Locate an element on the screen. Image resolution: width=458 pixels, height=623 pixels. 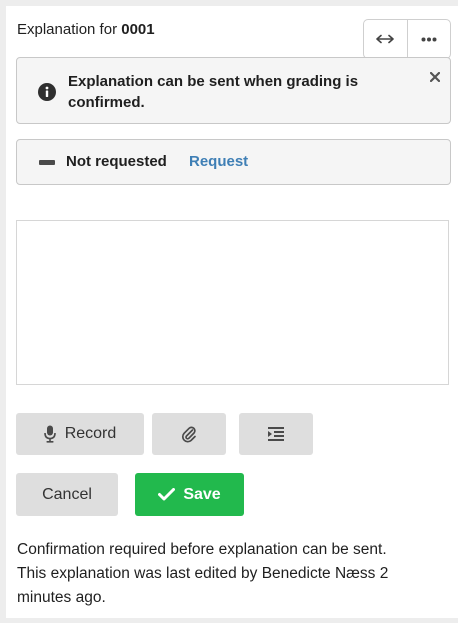
record-label: Record is located at coordinates (90, 433).